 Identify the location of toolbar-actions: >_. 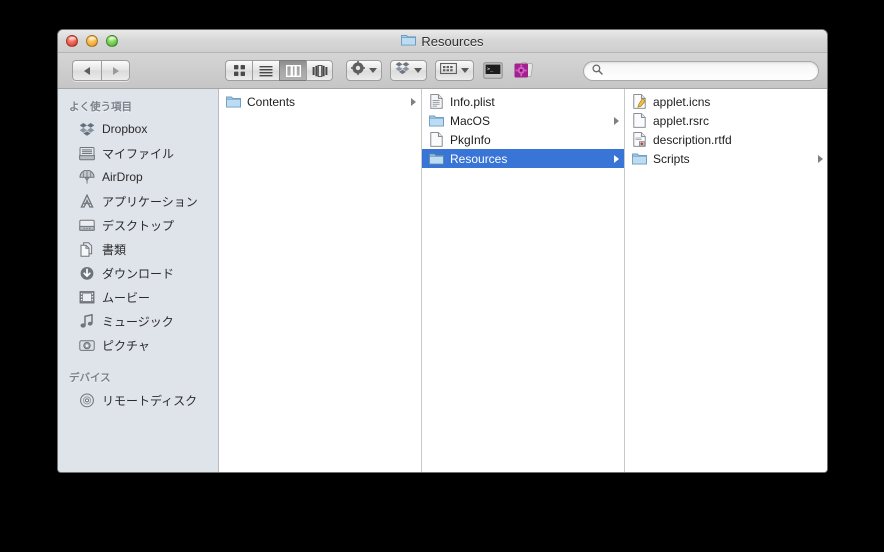
(440, 70).